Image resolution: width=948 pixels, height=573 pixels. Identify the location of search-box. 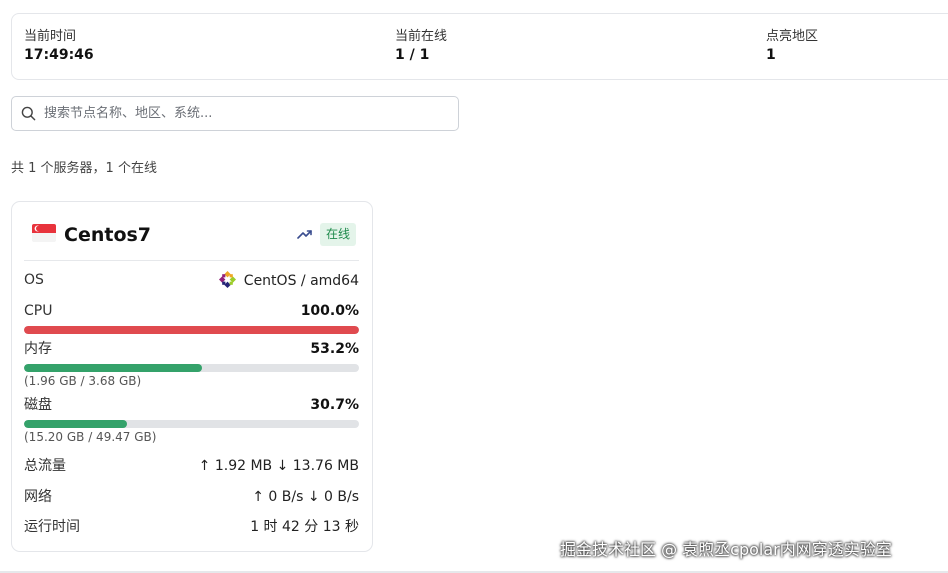
(235, 113).